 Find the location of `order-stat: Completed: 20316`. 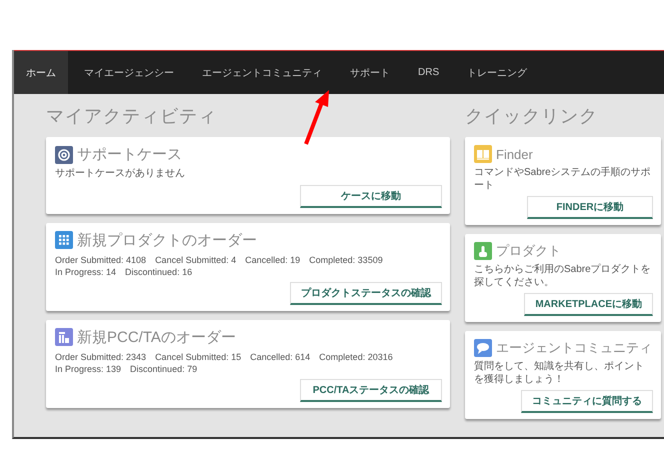

order-stat: Completed: 20316 is located at coordinates (356, 356).